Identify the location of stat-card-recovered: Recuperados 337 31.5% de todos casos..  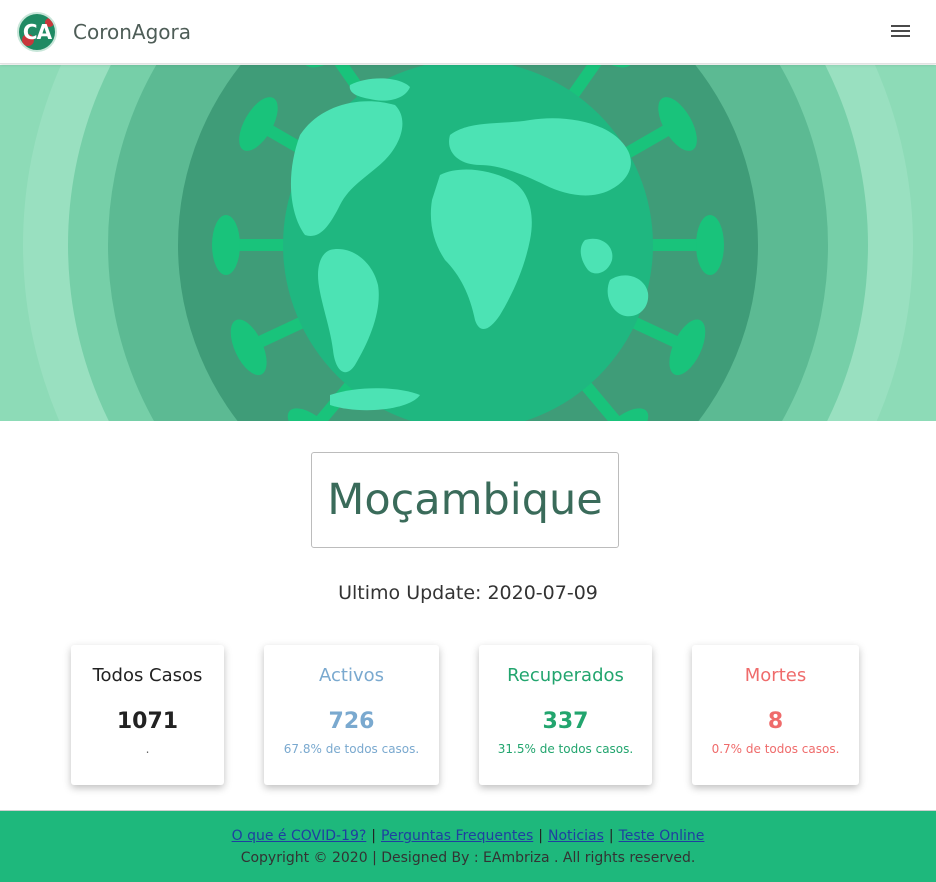
(565, 715).